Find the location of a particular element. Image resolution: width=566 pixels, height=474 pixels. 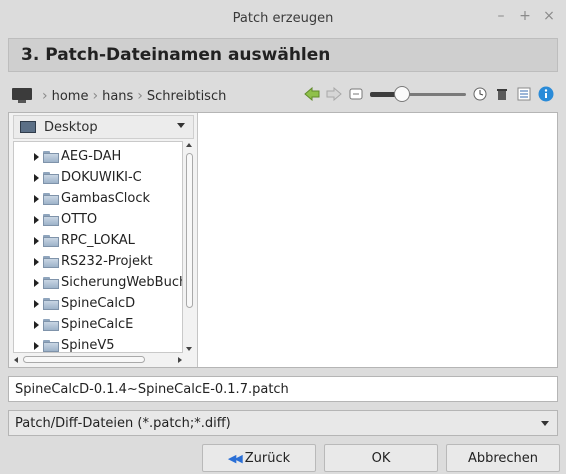

tree-item: SpineV5 is located at coordinates (98, 344).